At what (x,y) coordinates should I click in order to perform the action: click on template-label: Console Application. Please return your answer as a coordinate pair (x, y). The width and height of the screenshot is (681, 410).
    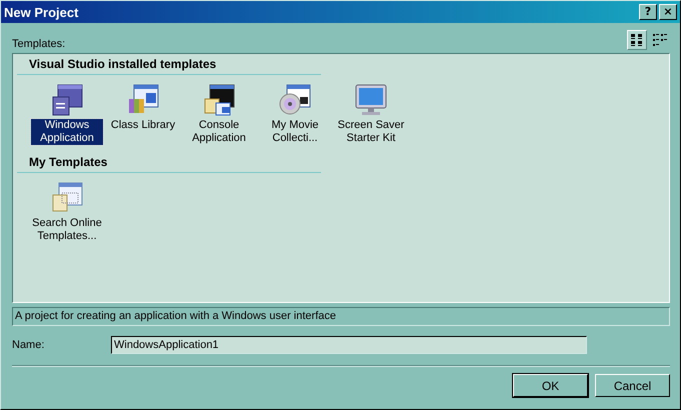
    Looking at the image, I should click on (219, 132).